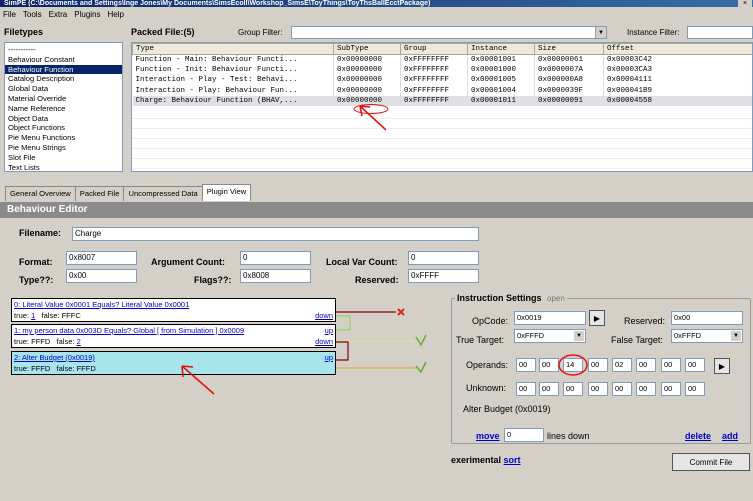 The height and width of the screenshot is (501, 753). Describe the element at coordinates (569, 49) in the screenshot. I see `column-header: Size` at that location.